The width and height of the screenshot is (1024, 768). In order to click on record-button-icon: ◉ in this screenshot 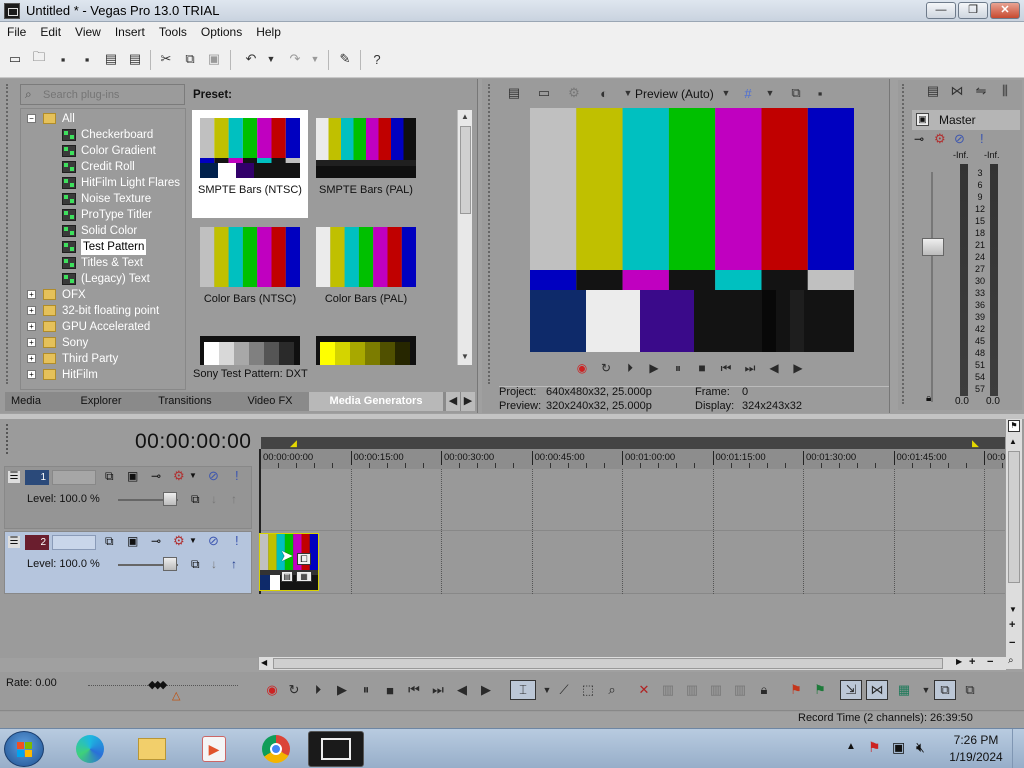, I will do `click(272, 690)`.